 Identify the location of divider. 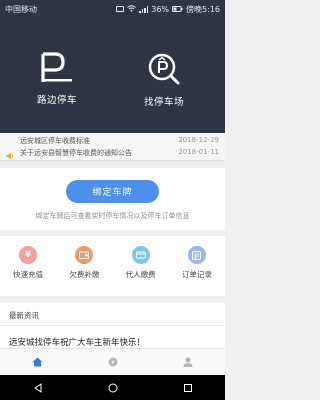
(112, 325).